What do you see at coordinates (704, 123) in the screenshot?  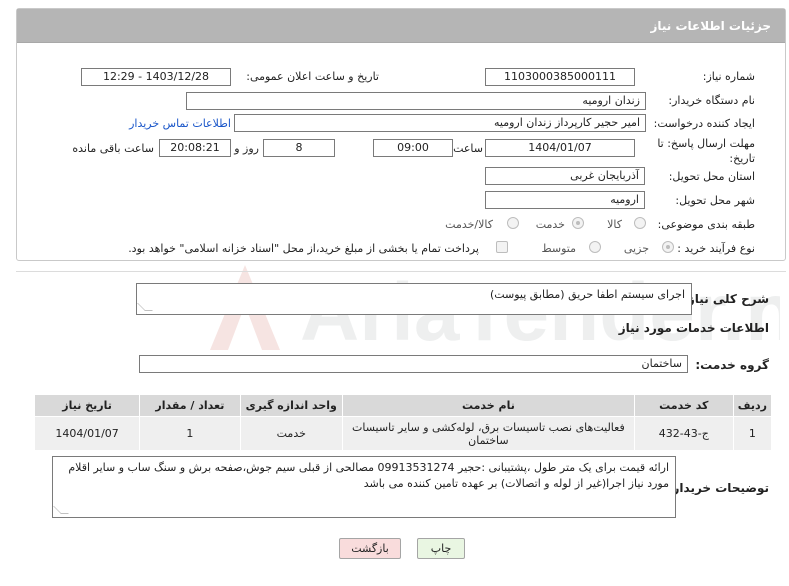 I see `creator-label: ایجاد کننده درخواست:` at bounding box center [704, 123].